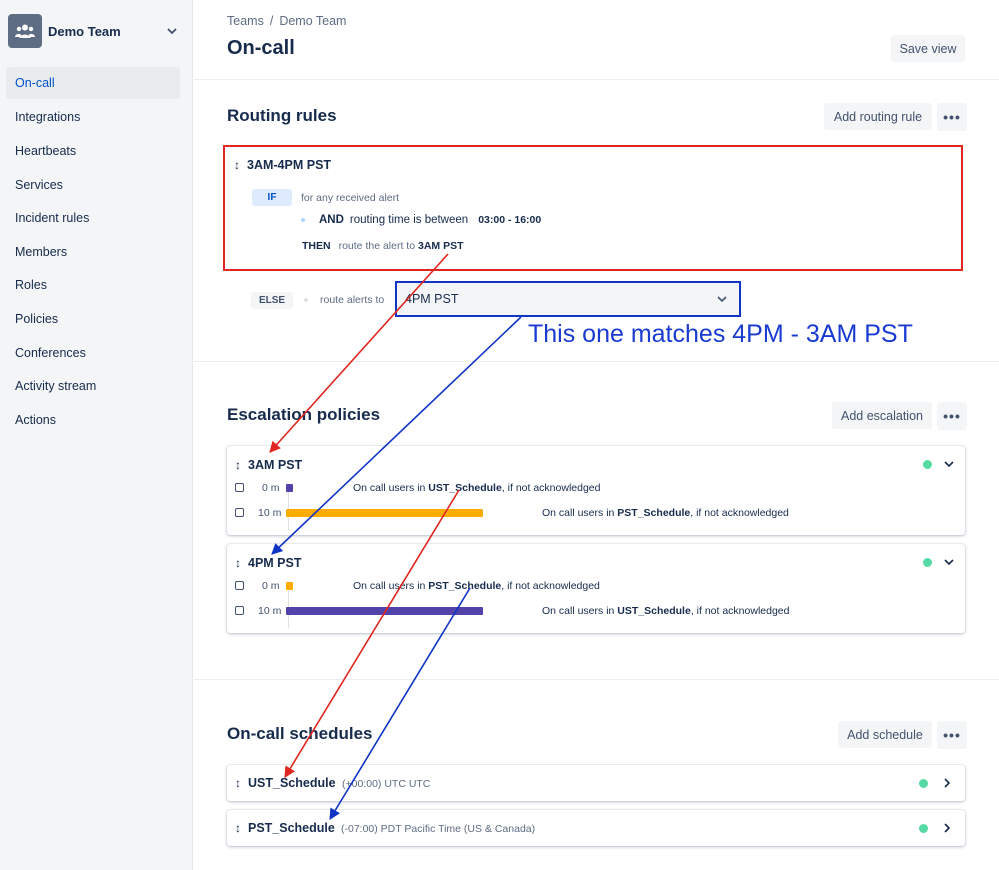 Image resolution: width=999 pixels, height=870 pixels. What do you see at coordinates (25, 31) in the screenshot?
I see `team-icon` at bounding box center [25, 31].